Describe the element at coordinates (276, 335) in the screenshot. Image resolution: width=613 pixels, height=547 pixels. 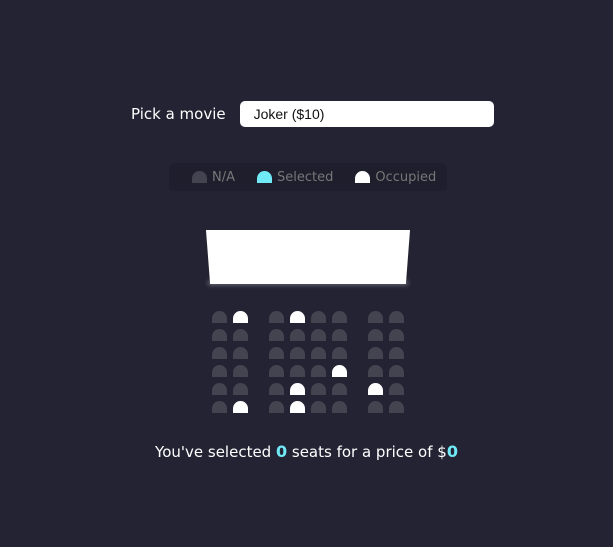
I see `seat-r2-c3` at that location.